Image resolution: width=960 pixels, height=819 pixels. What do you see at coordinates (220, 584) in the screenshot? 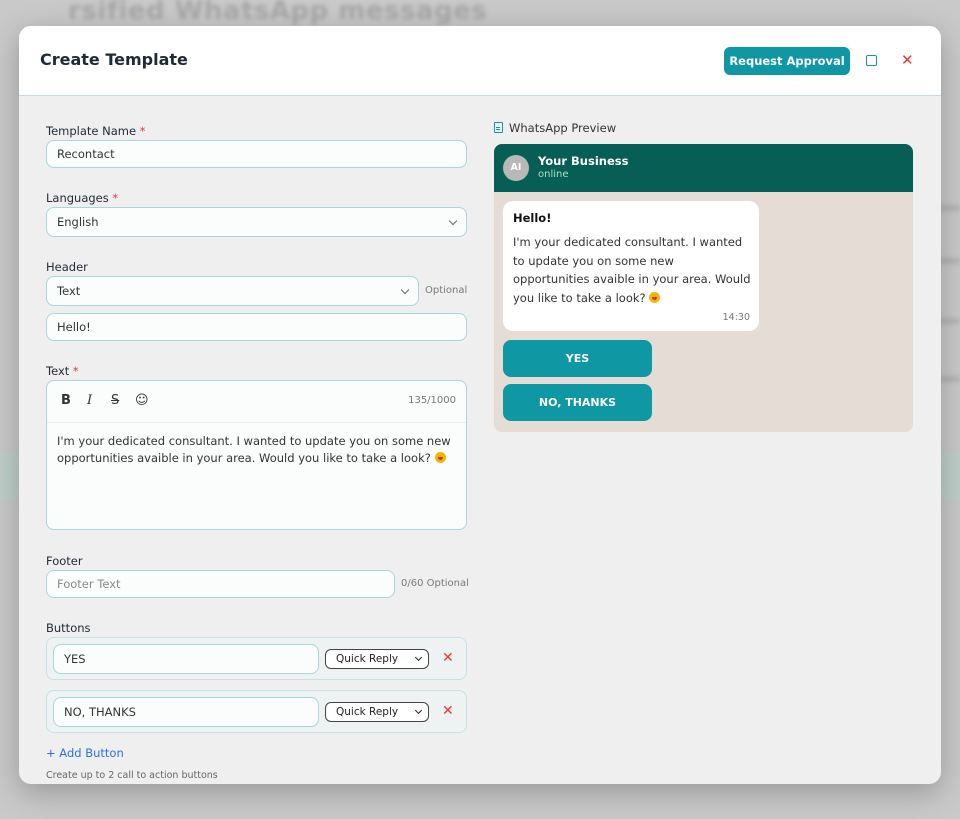
I see `footer-input: Footer Text` at bounding box center [220, 584].